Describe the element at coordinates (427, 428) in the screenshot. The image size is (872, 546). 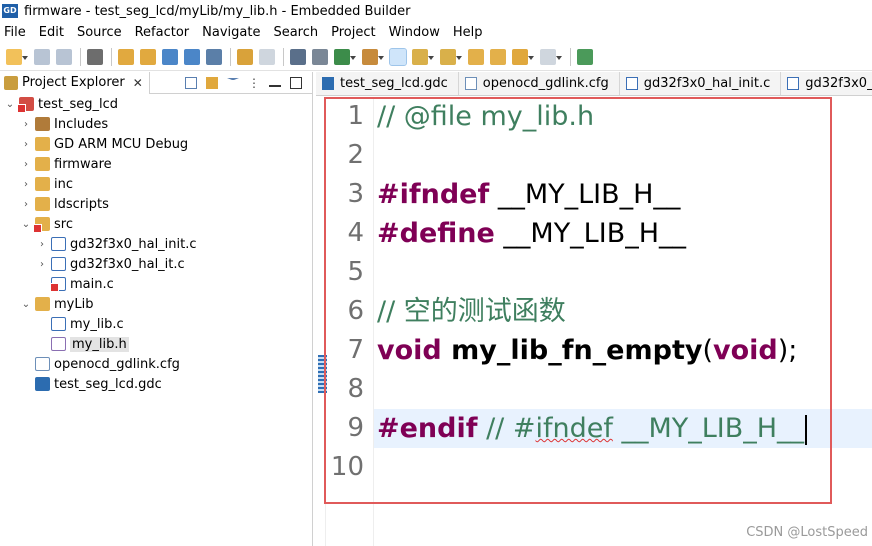
I see `keyword-token: #endif` at that location.